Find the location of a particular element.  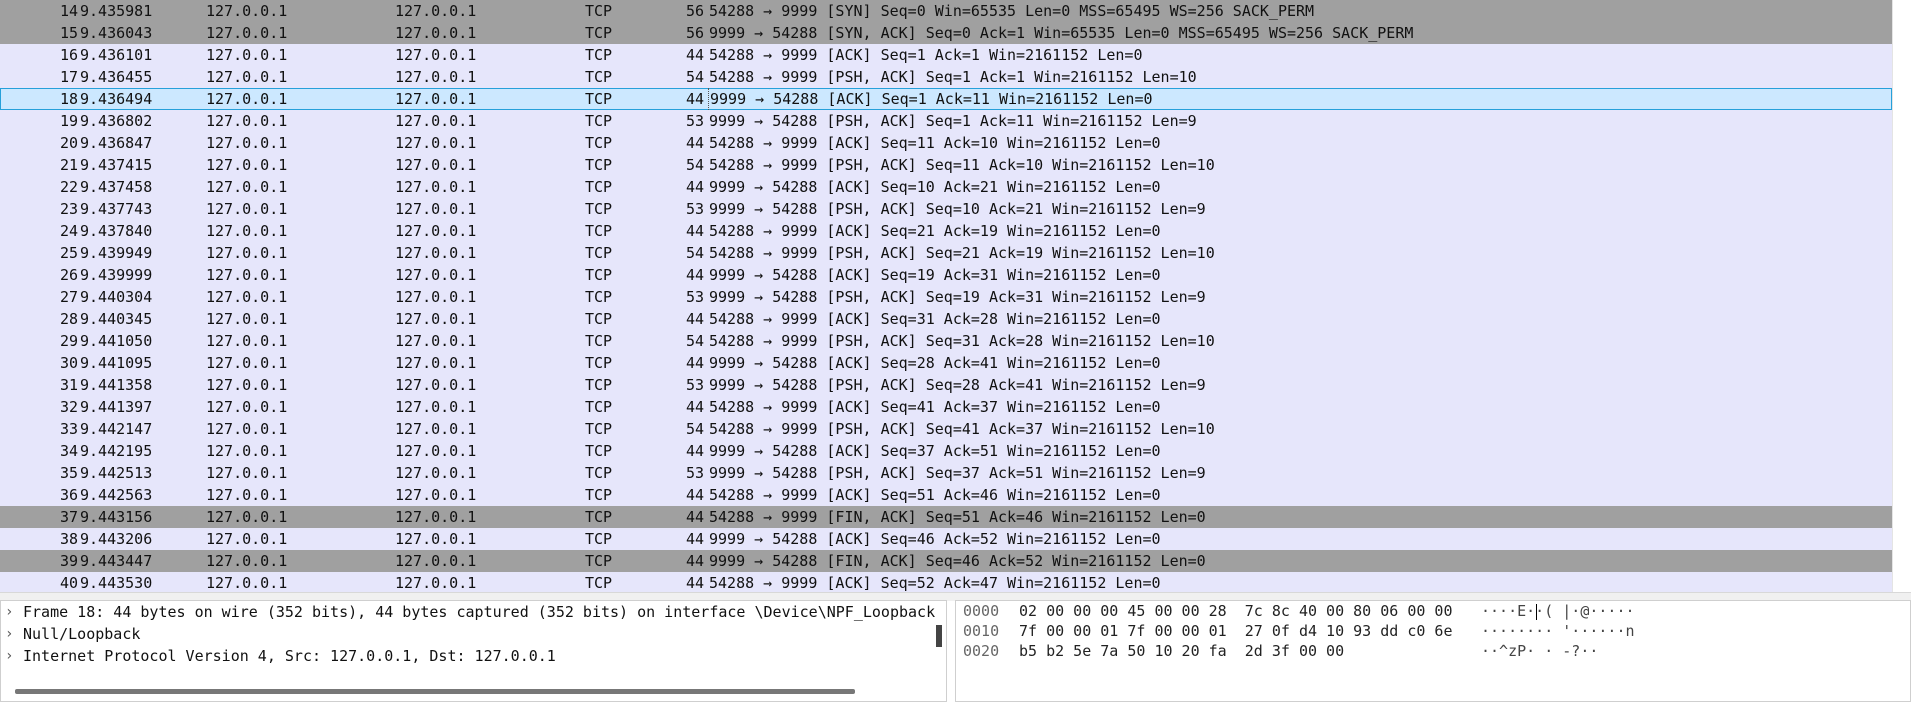

ascii-bytes: ····E··( |·@····· is located at coordinates (1558, 611).